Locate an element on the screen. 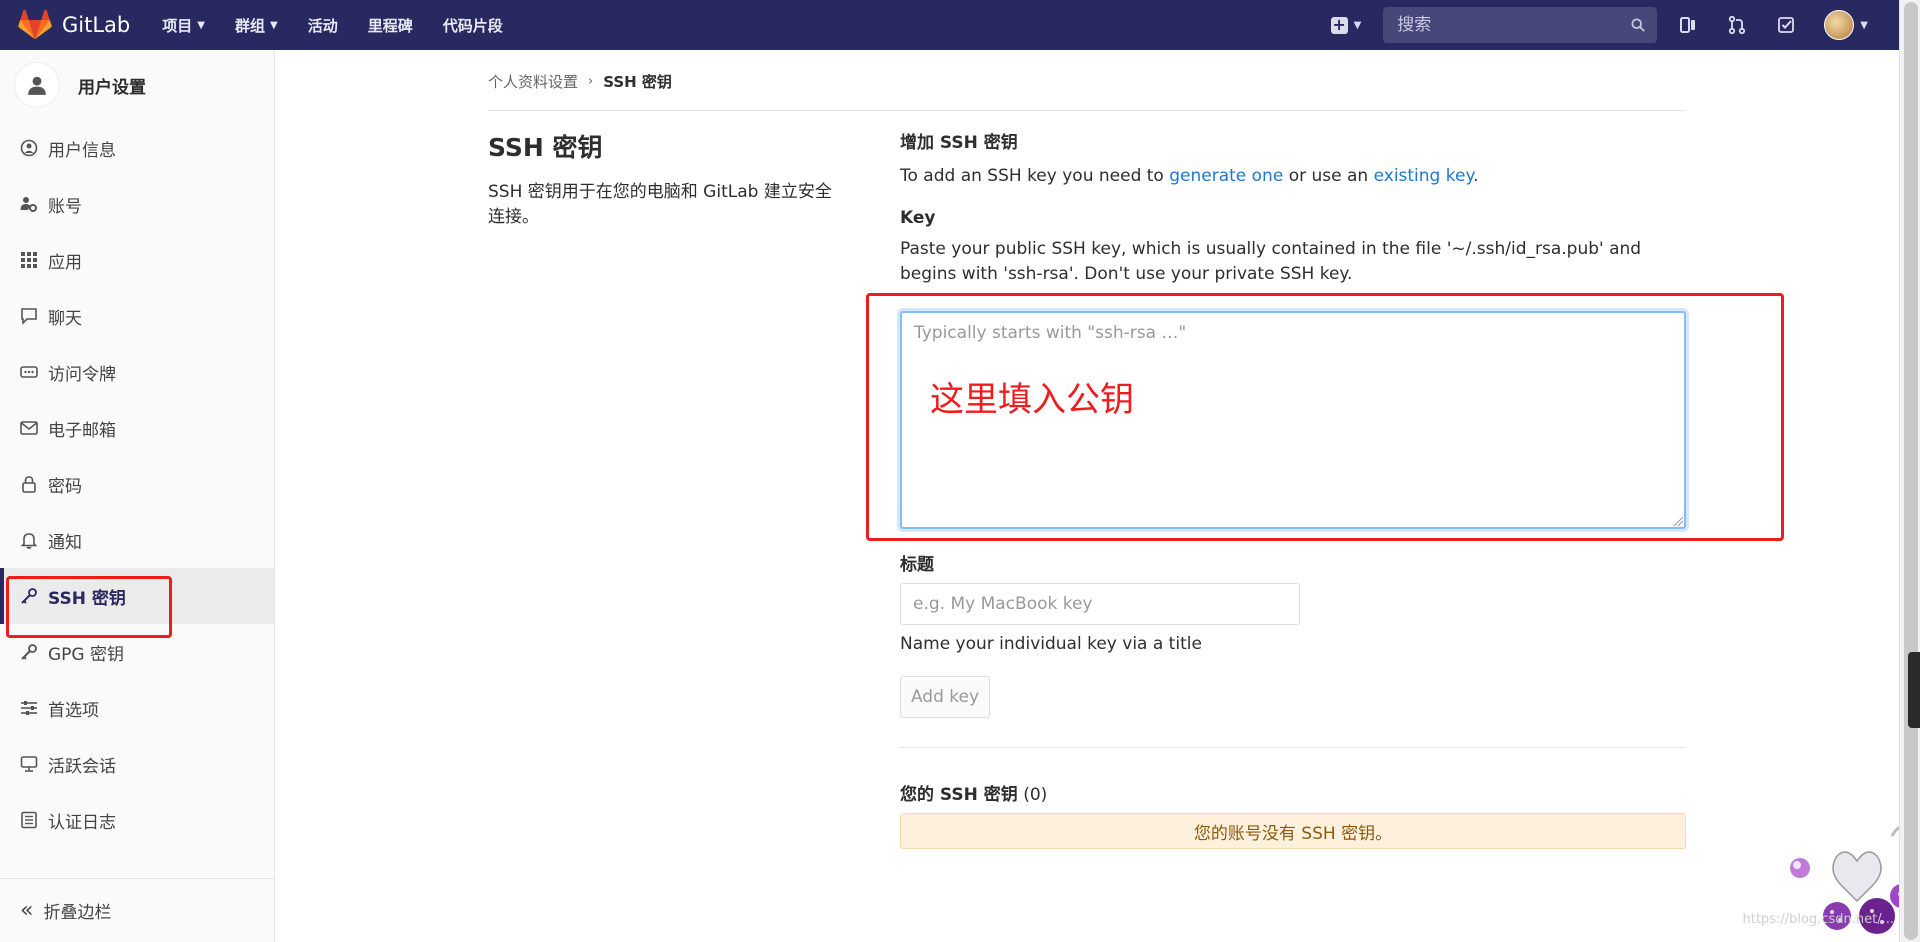  sidebar-item-chat: 聊天 is located at coordinates (137, 316).